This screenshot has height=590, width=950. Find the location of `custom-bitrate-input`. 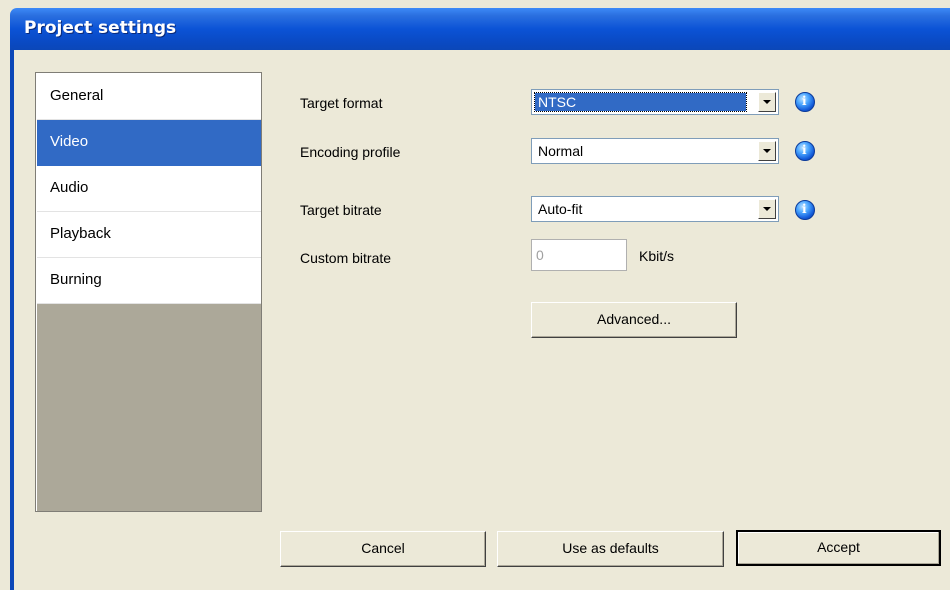

custom-bitrate-input is located at coordinates (580, 255).